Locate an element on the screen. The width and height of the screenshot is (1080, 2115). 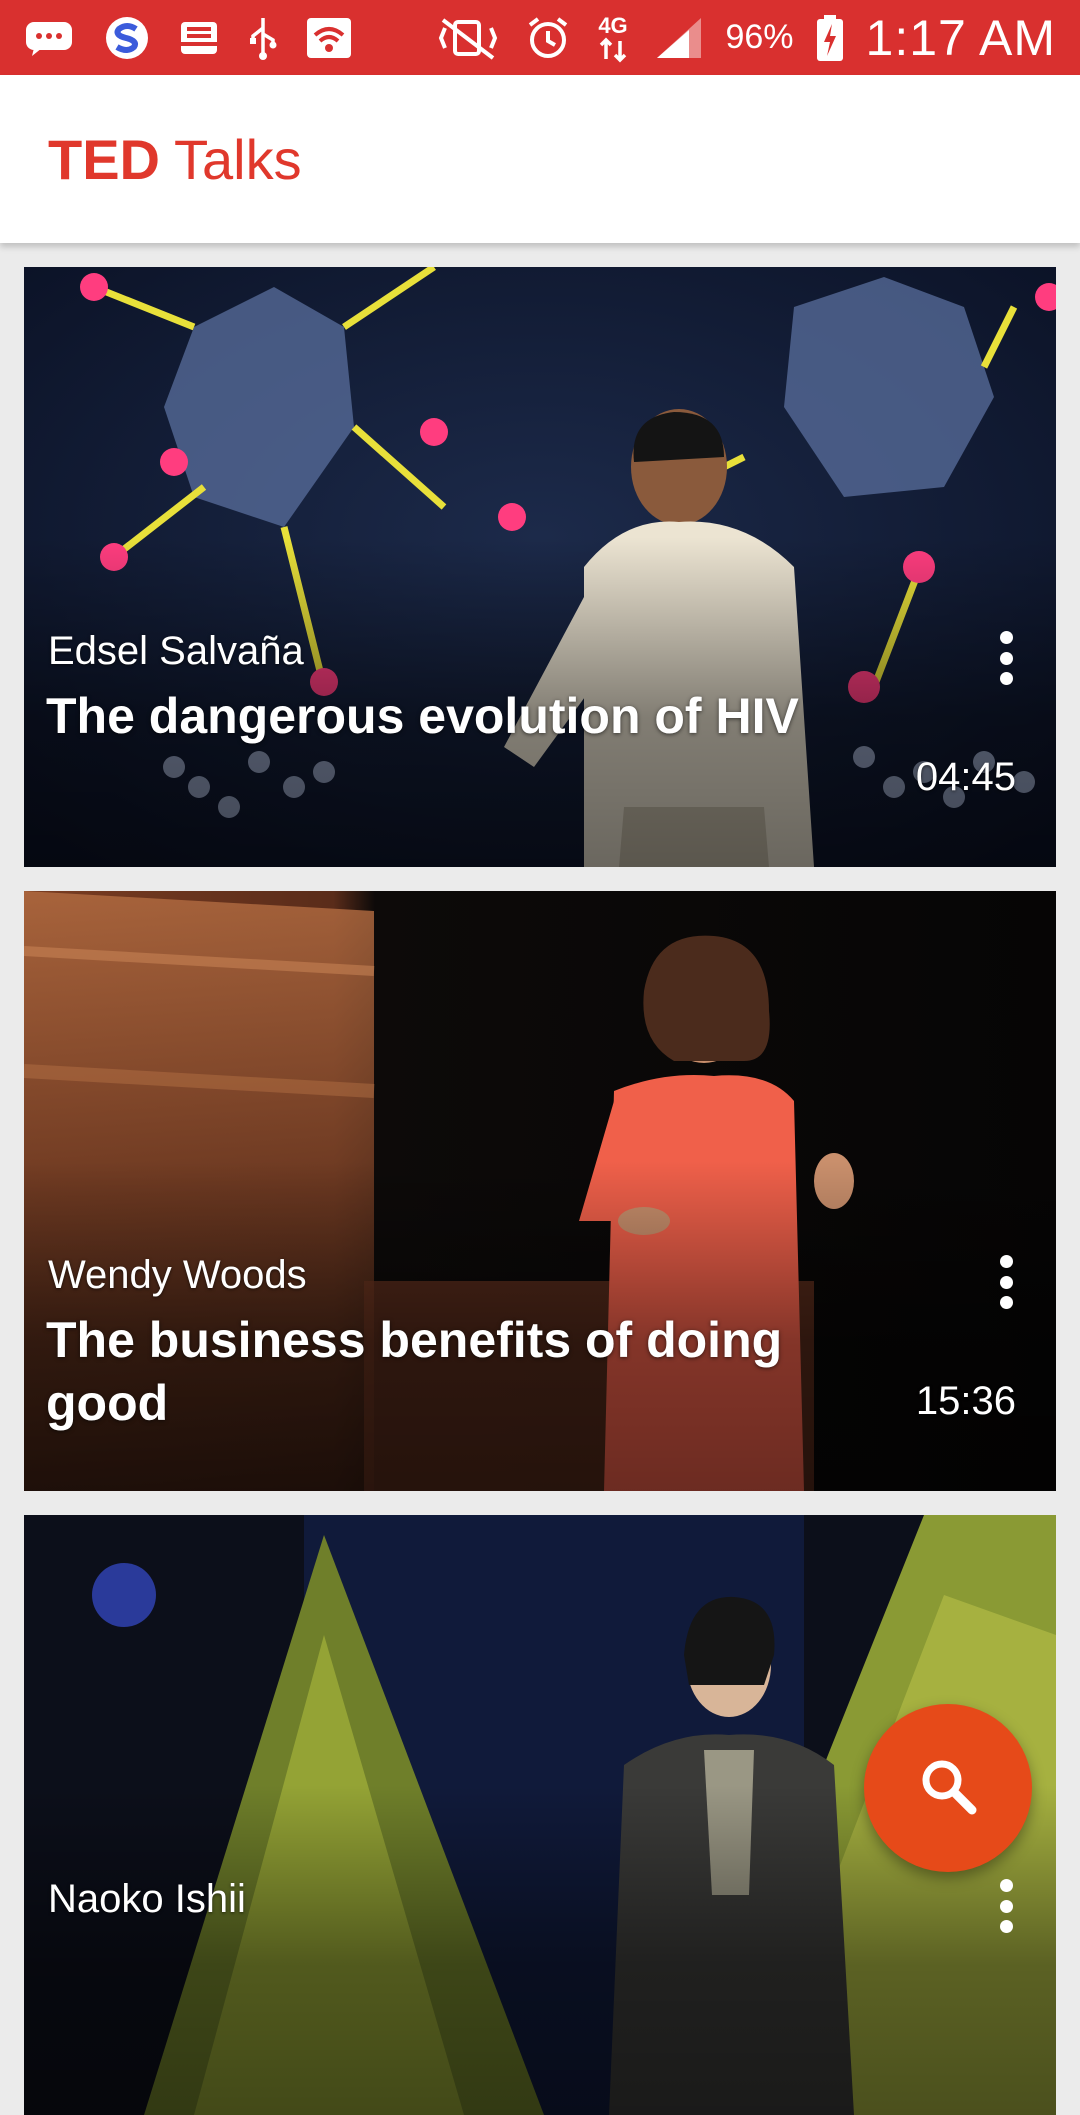
usb-icon is located at coordinates (263, 38).